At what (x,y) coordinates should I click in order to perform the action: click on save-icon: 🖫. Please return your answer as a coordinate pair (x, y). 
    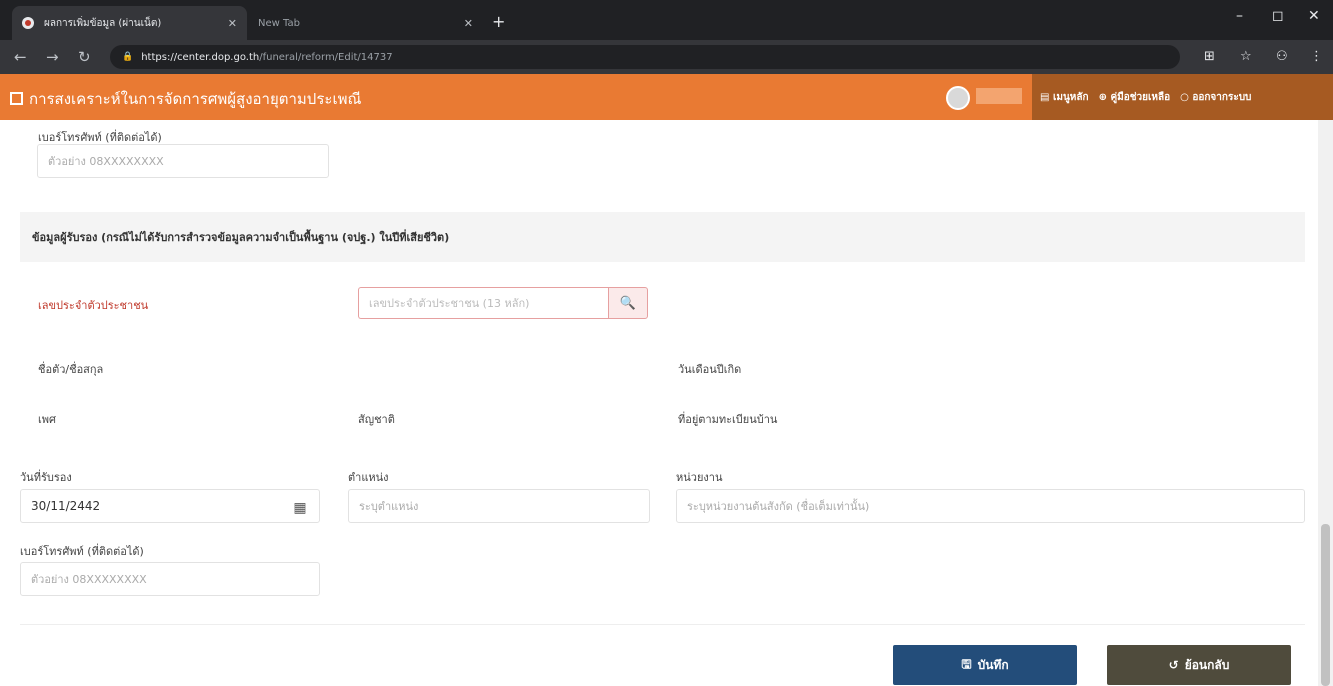
    Looking at the image, I should click on (966, 663).